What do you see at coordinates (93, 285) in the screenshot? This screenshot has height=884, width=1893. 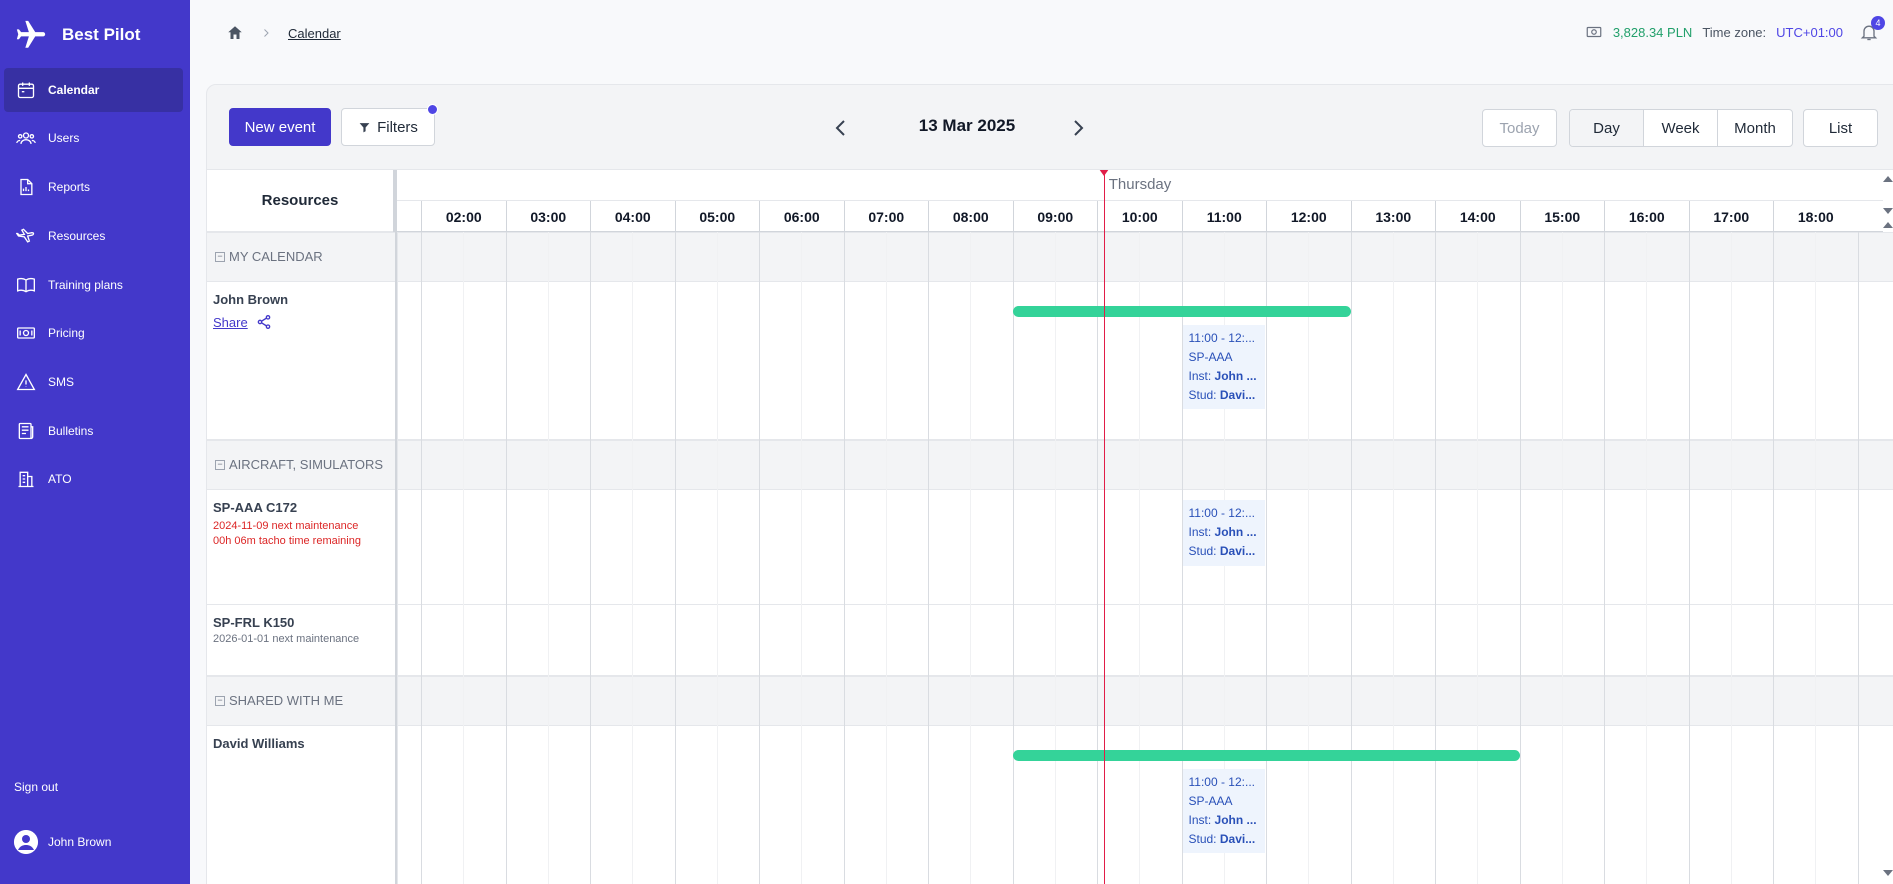 I see `sidebar-item-training-plans: Training plans` at bounding box center [93, 285].